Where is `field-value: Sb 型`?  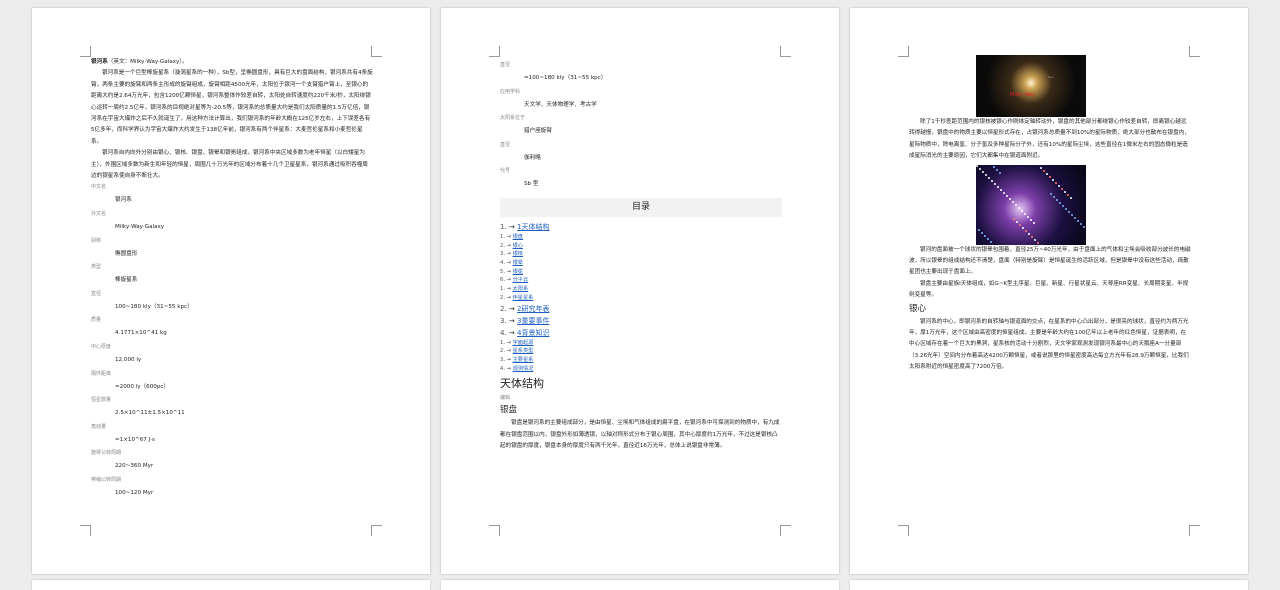
field-value: Sb 型 is located at coordinates (531, 184).